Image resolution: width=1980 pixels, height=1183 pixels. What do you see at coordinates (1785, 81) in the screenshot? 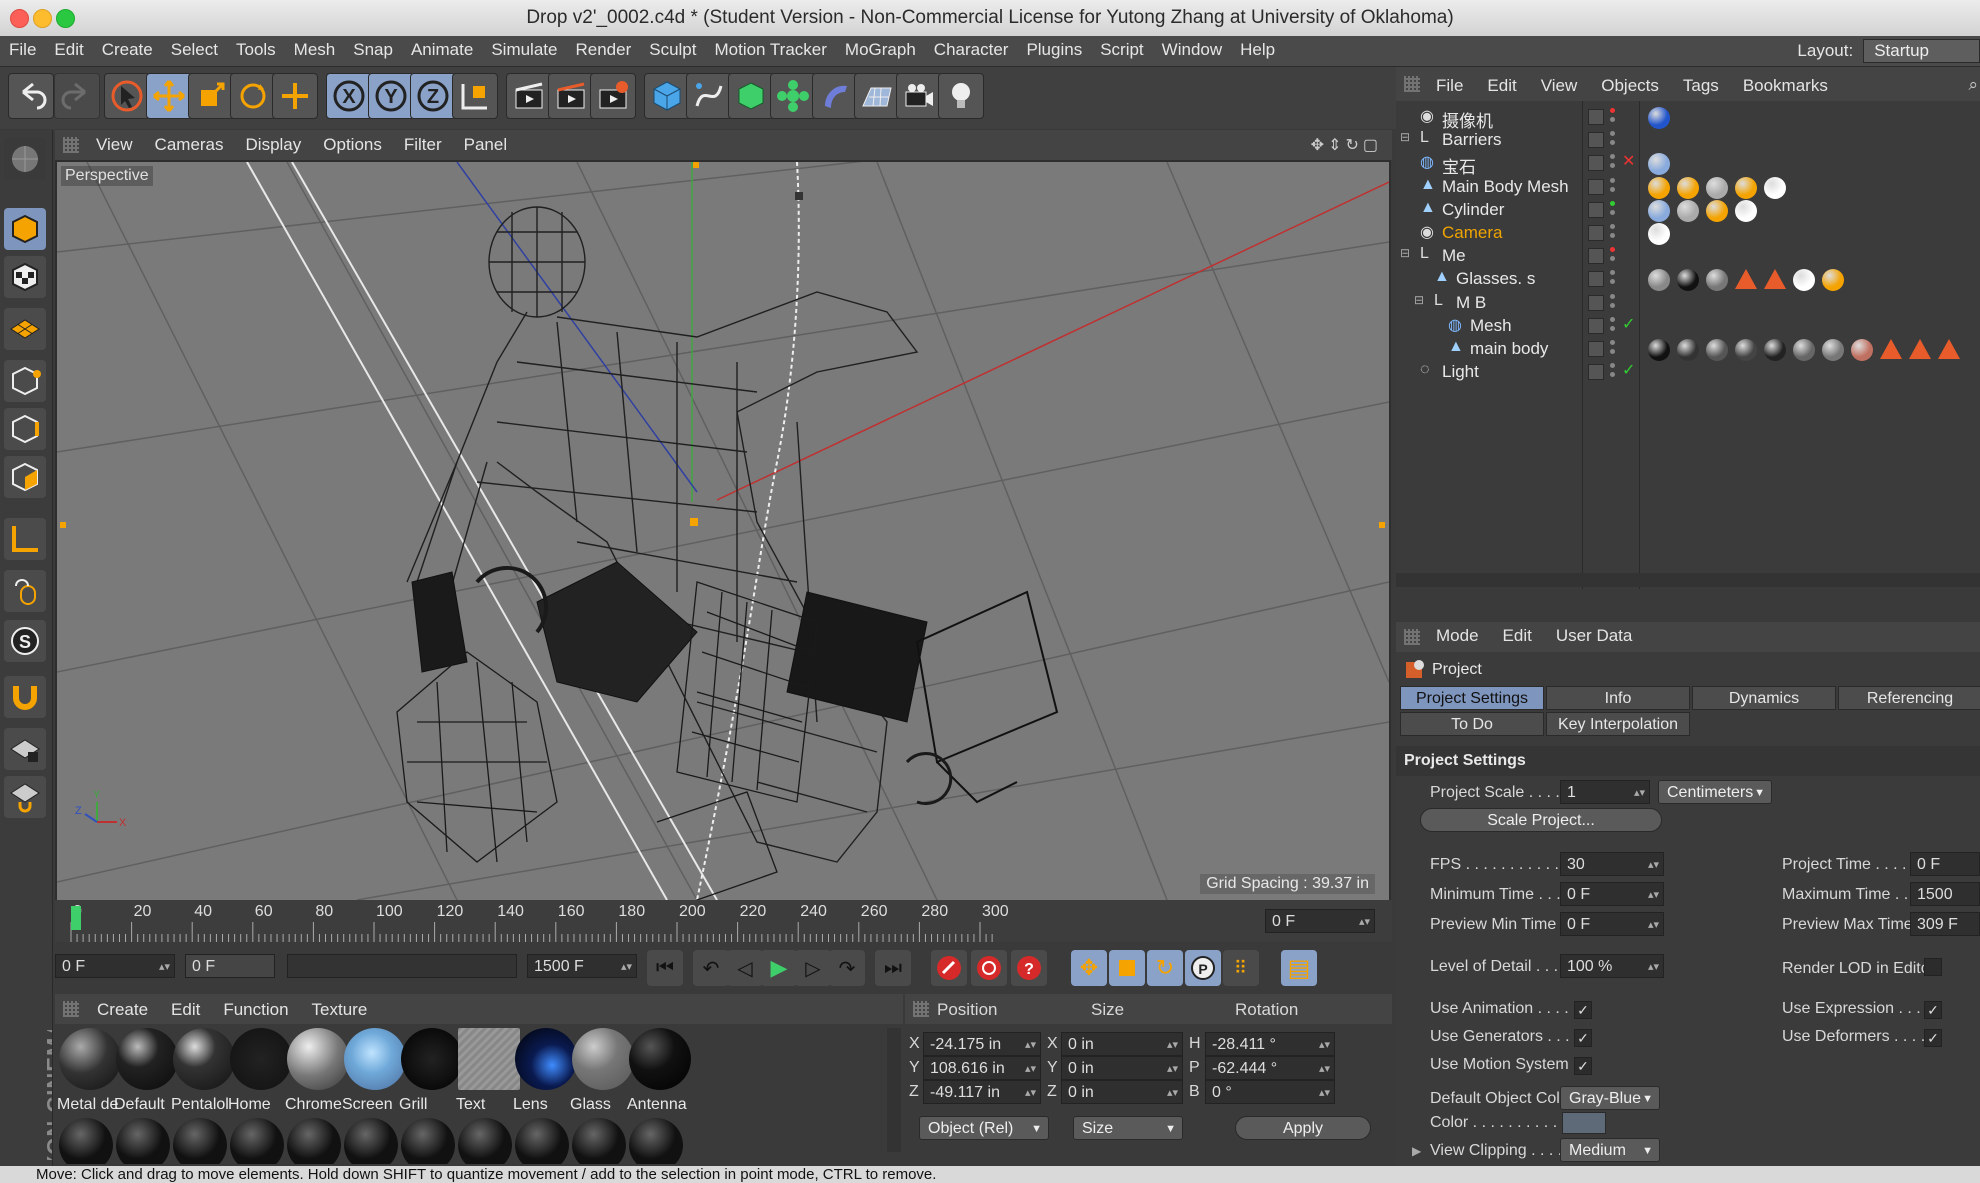
I see `object-menu-bookmarks: Bookmarks` at bounding box center [1785, 81].